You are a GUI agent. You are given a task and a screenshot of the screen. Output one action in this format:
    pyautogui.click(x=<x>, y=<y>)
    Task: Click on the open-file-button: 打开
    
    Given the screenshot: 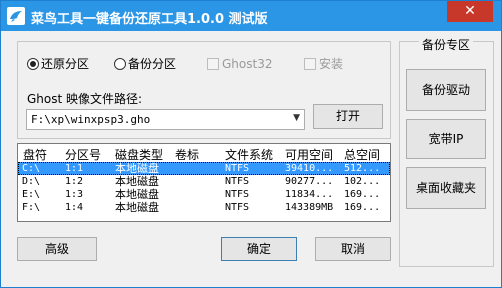 What is the action you would take?
    pyautogui.click(x=348, y=116)
    